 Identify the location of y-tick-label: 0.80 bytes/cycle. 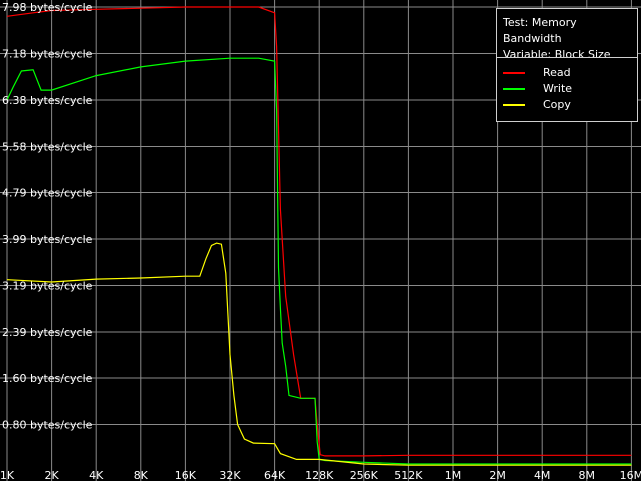
(47, 424).